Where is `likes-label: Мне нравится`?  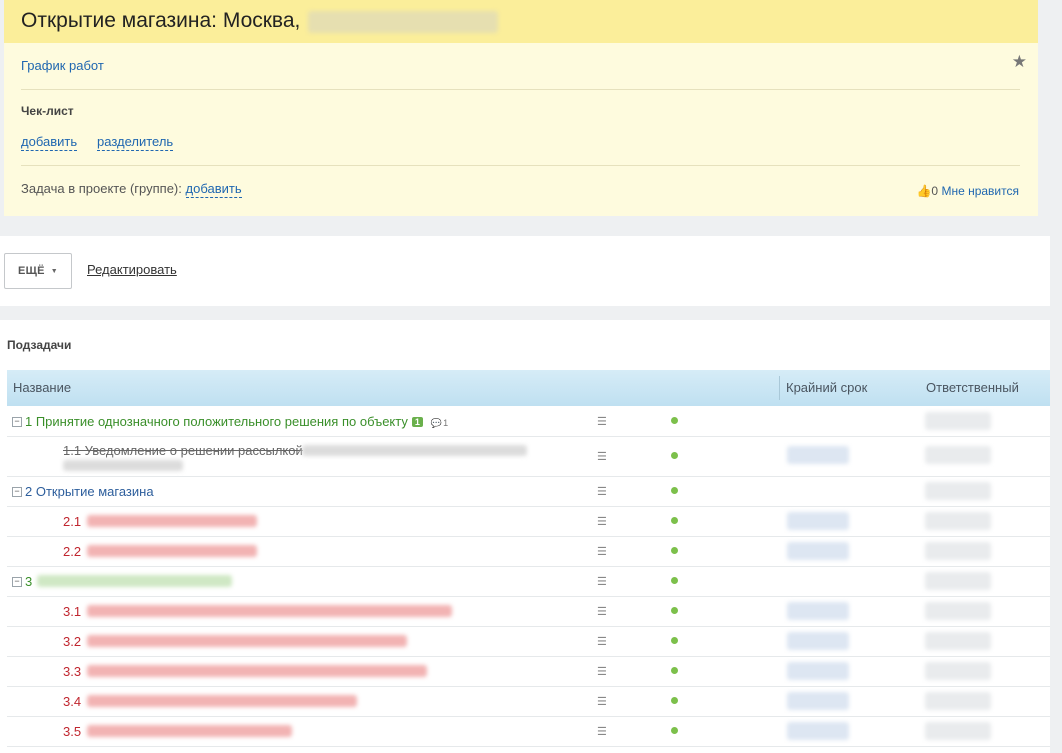 likes-label: Мне нравится is located at coordinates (980, 191).